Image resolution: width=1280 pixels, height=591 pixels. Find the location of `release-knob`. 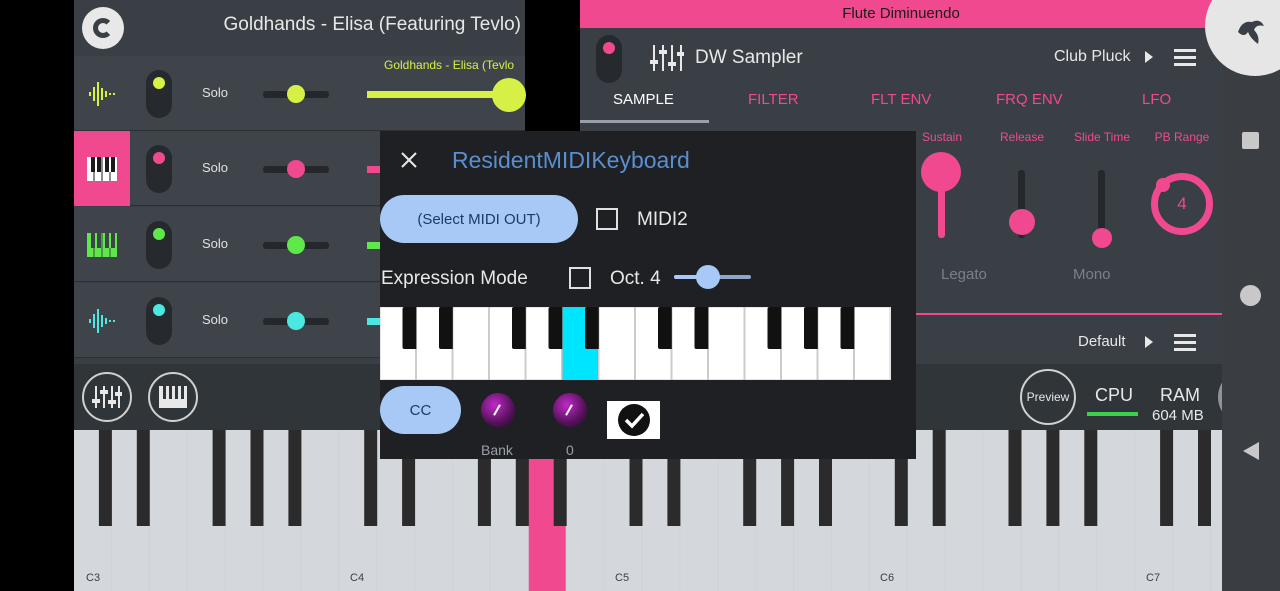

release-knob is located at coordinates (1022, 222).